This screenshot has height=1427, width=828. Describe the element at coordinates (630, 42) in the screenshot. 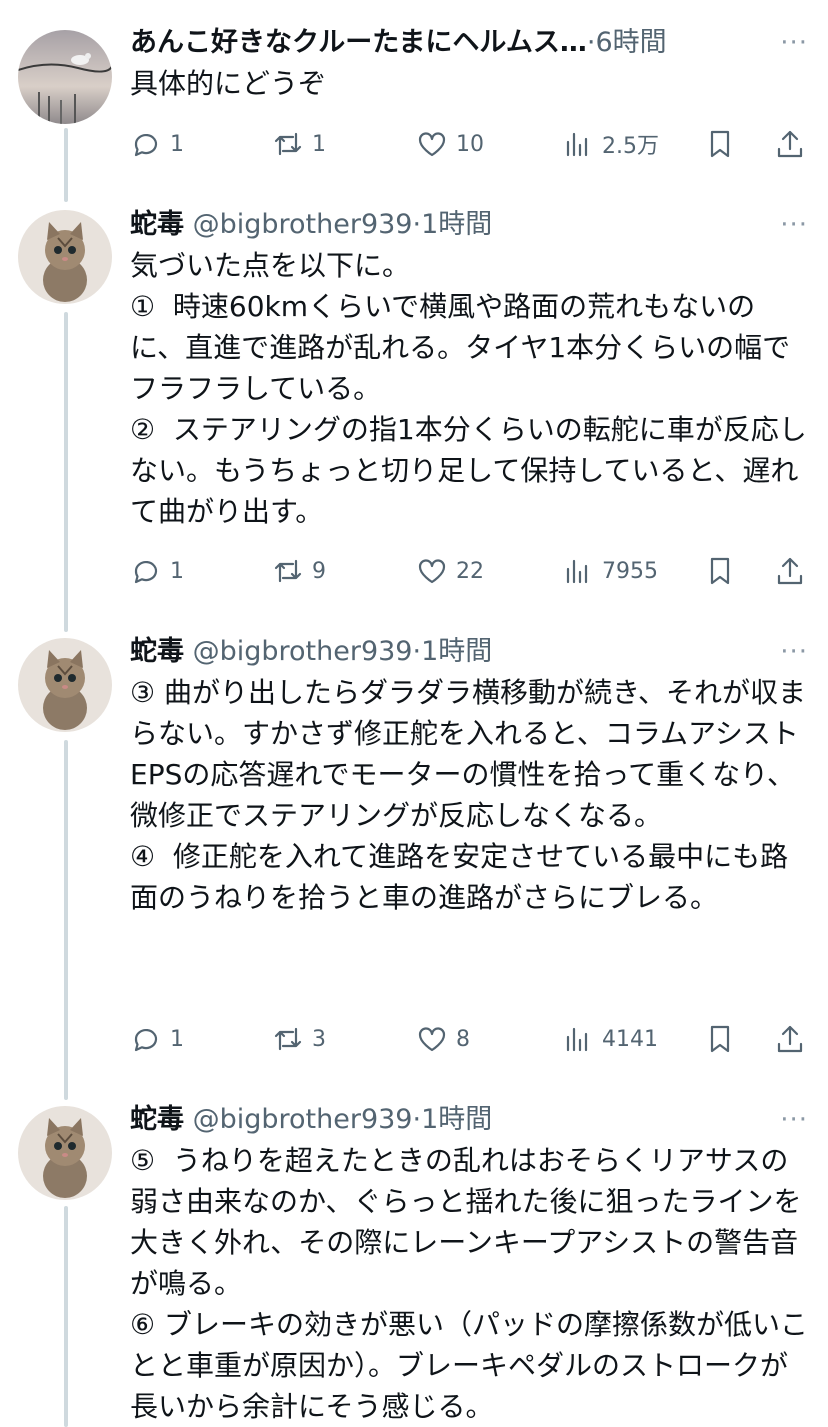

I see `timestamp: 6時間` at that location.